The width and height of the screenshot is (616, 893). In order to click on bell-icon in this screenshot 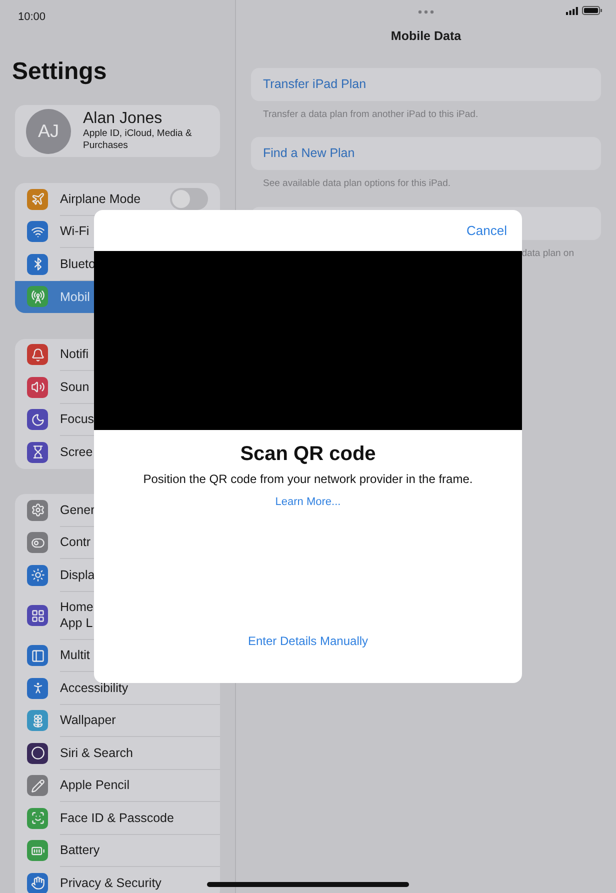, I will do `click(37, 355)`.